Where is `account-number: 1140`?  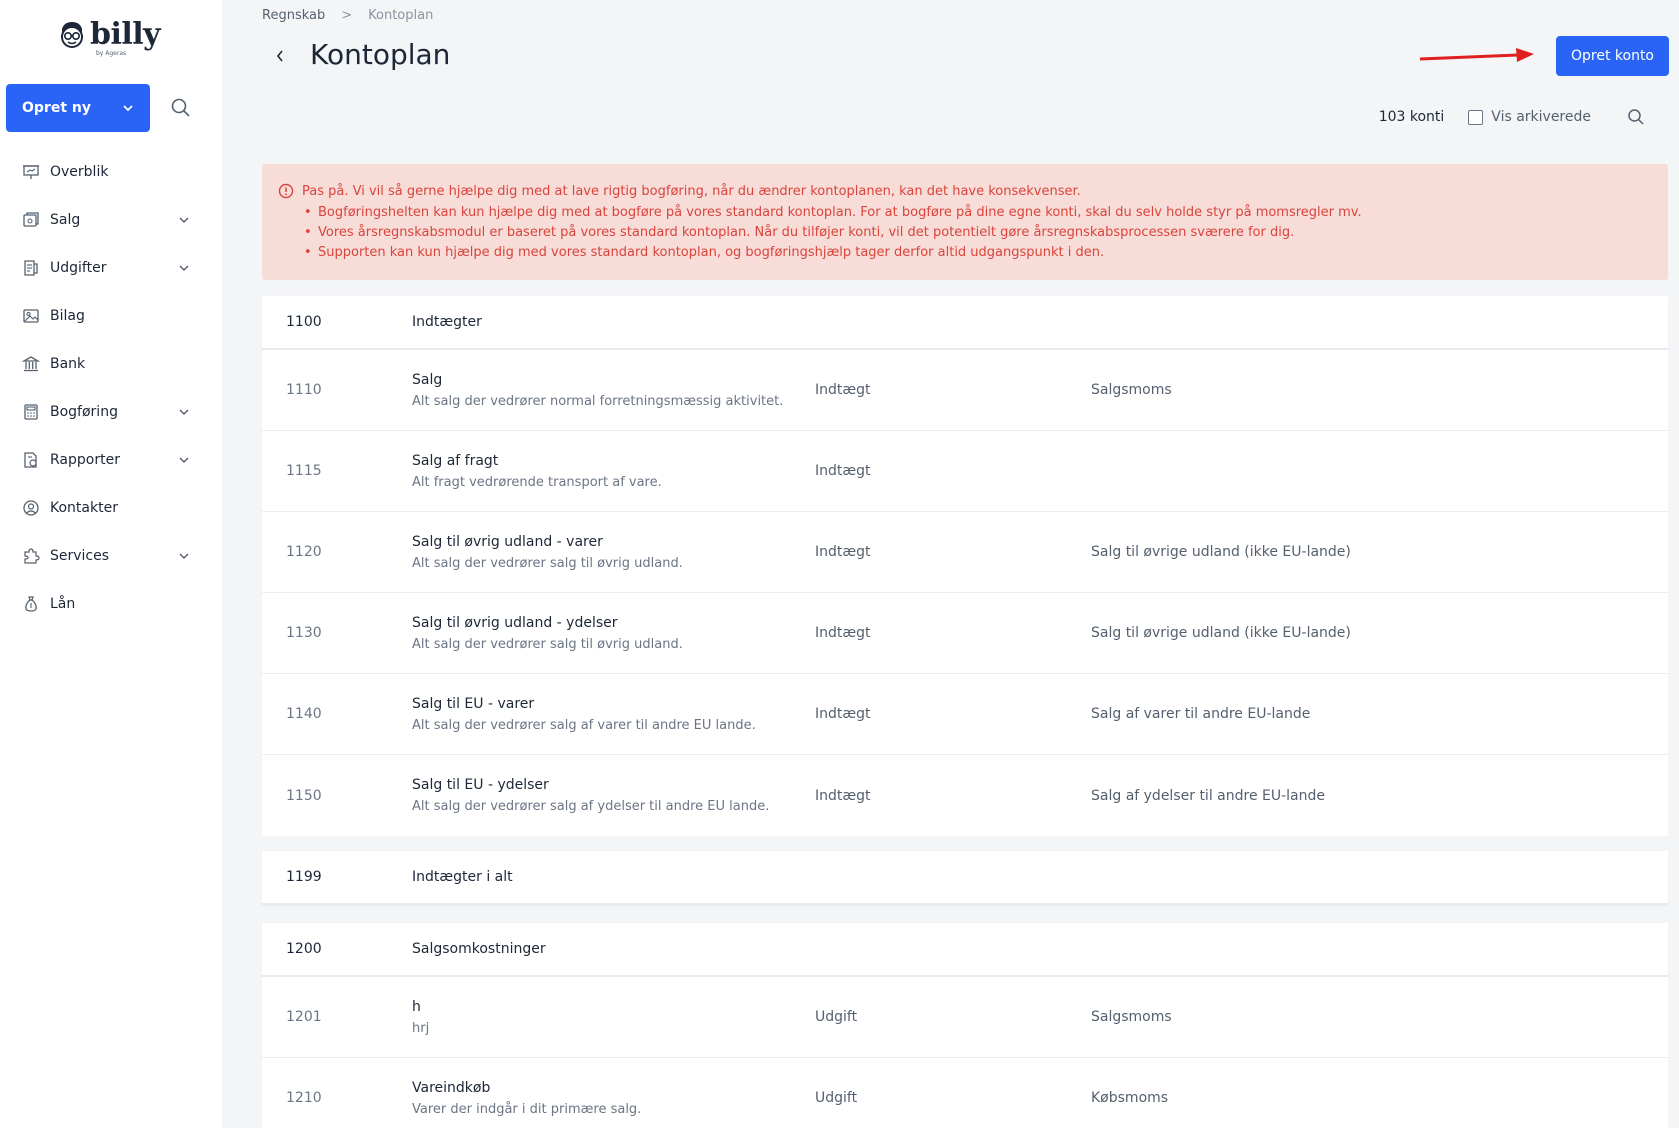
account-number: 1140 is located at coordinates (304, 714).